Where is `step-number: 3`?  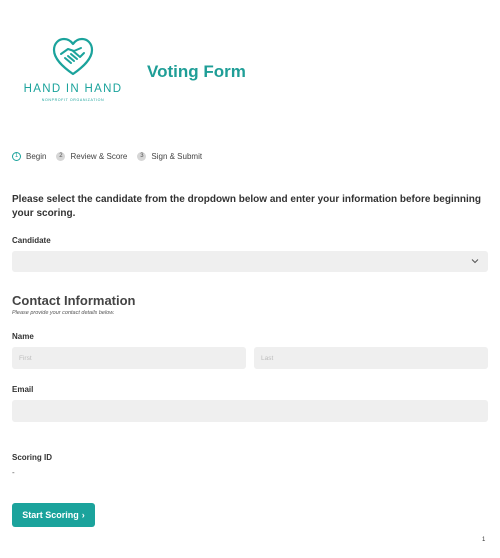 step-number: 3 is located at coordinates (142, 156).